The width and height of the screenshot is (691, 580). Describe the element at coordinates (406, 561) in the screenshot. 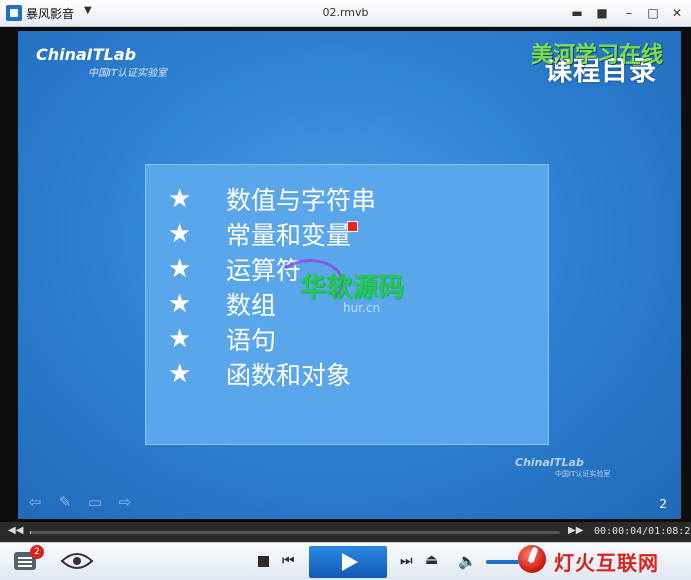

I see `next-button: ⏭` at that location.